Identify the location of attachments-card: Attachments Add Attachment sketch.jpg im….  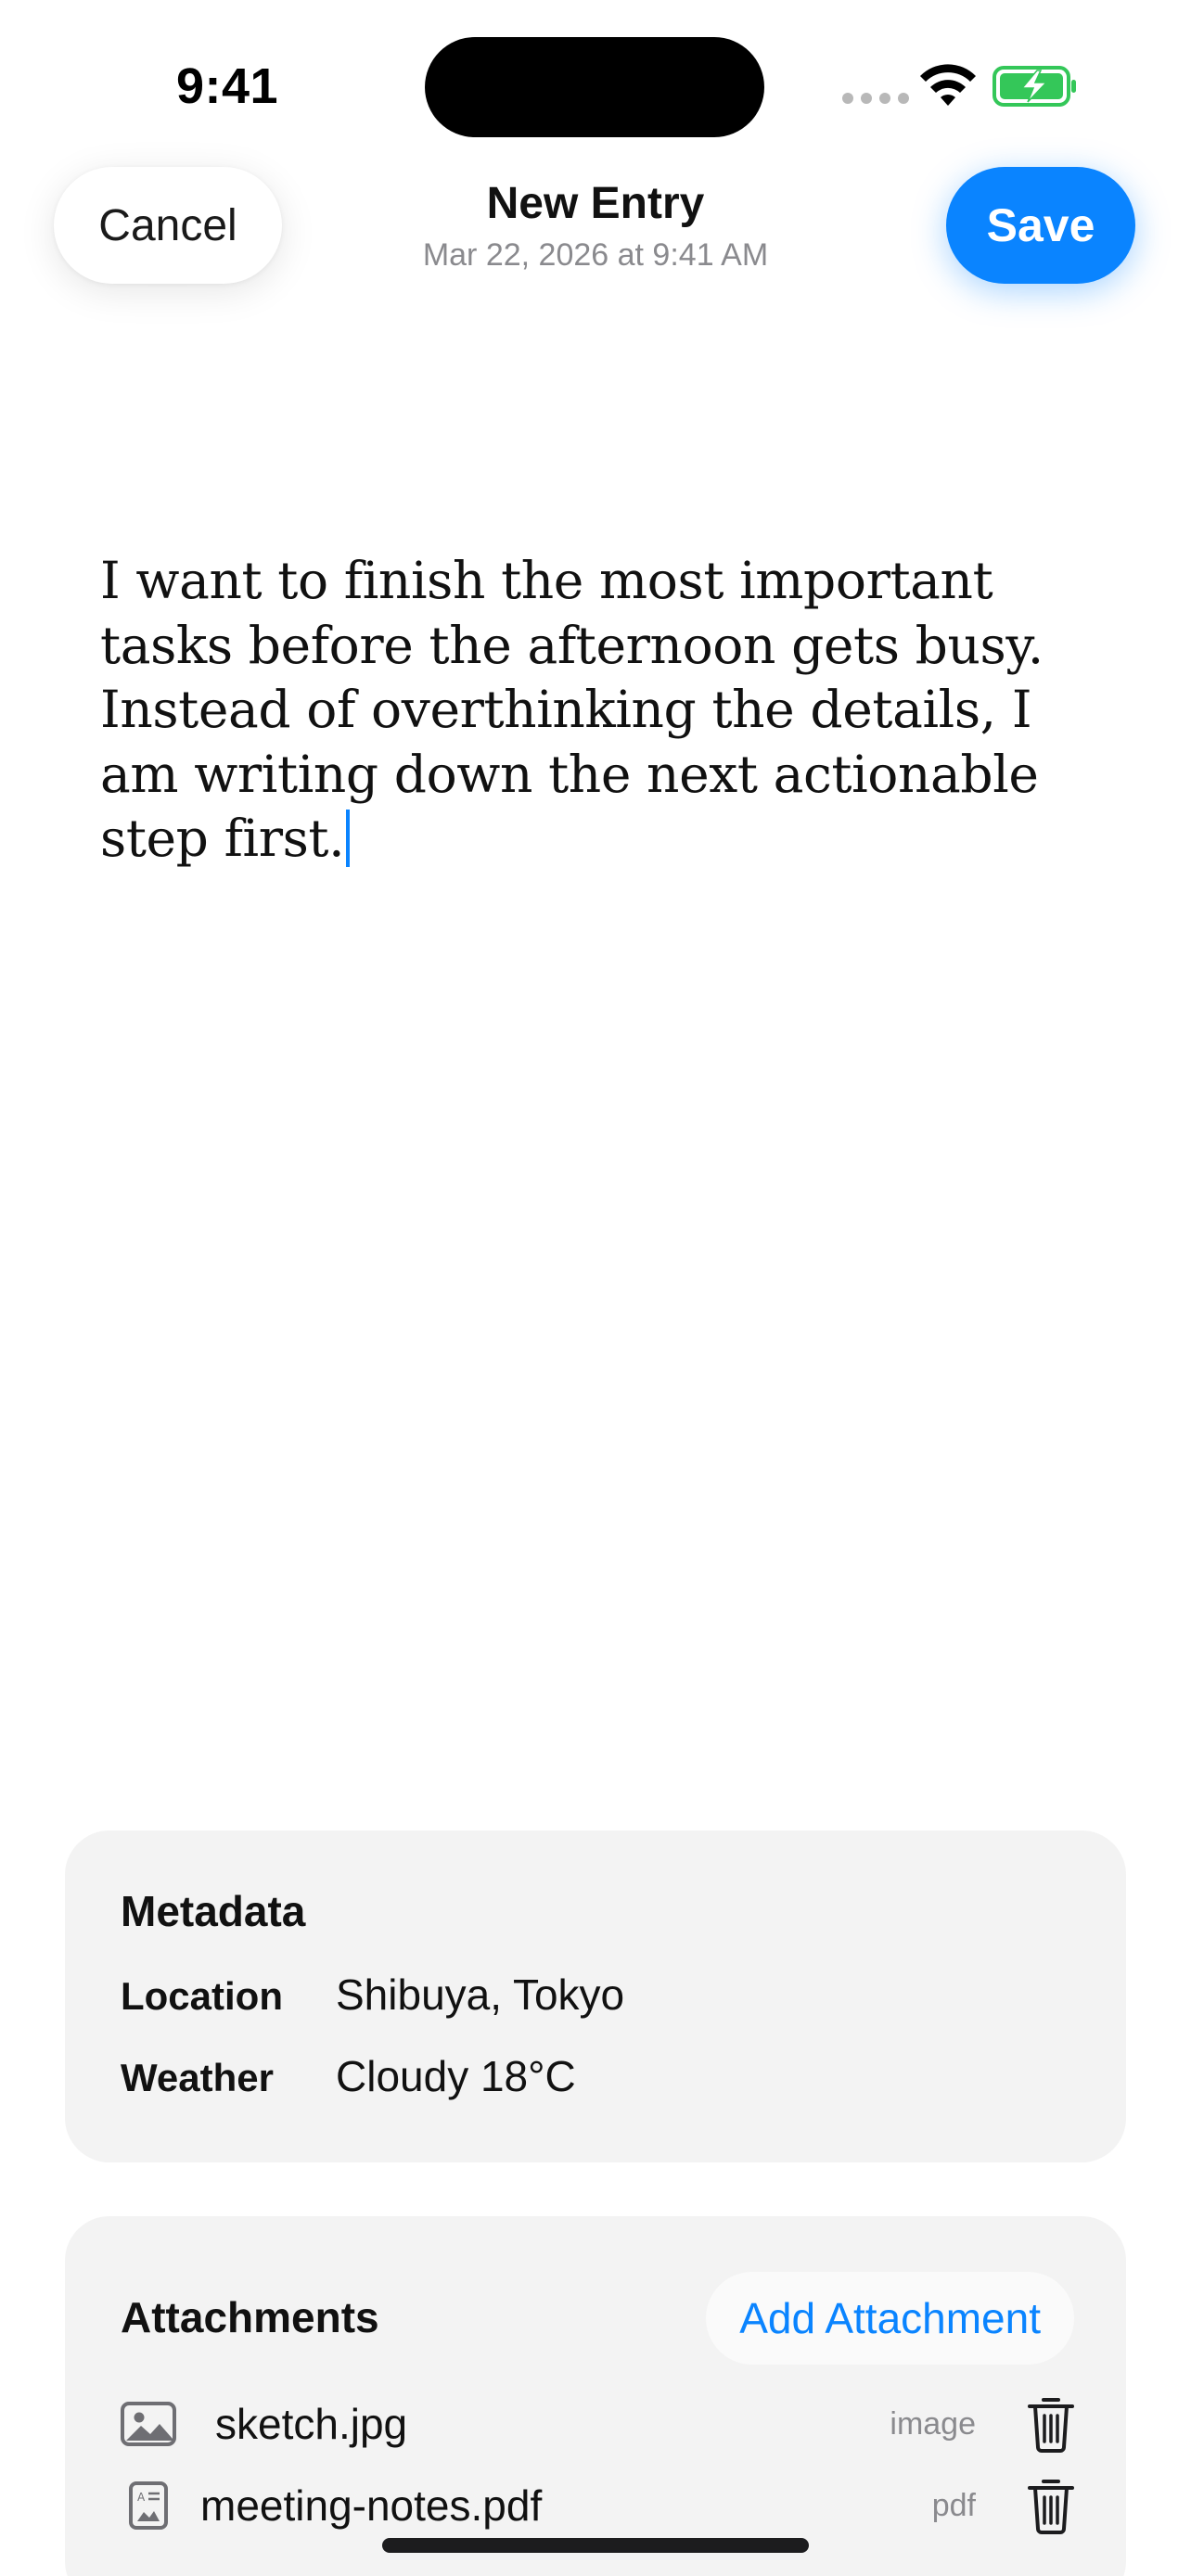
(595, 2396).